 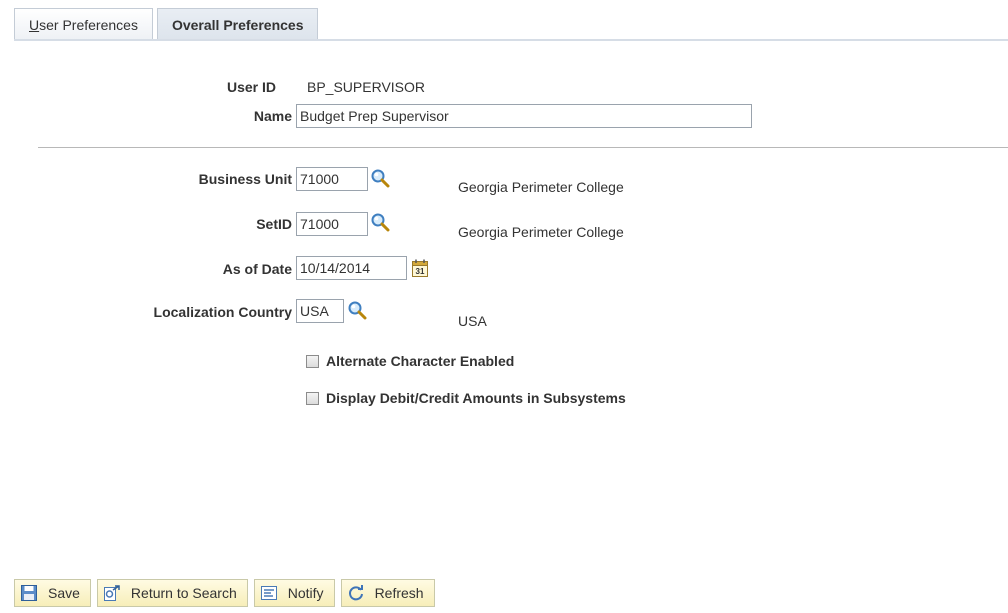 What do you see at coordinates (257, 269) in the screenshot?
I see `as-of-date-label: As of Date` at bounding box center [257, 269].